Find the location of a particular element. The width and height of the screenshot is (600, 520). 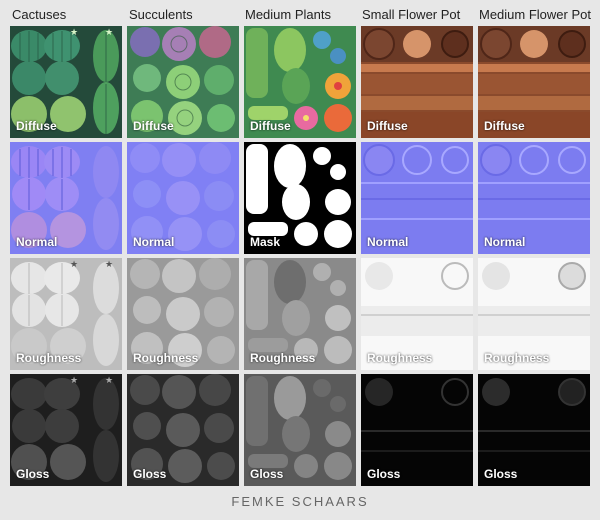

tile-succulents-roughness: Roughness is located at coordinates (183, 314).